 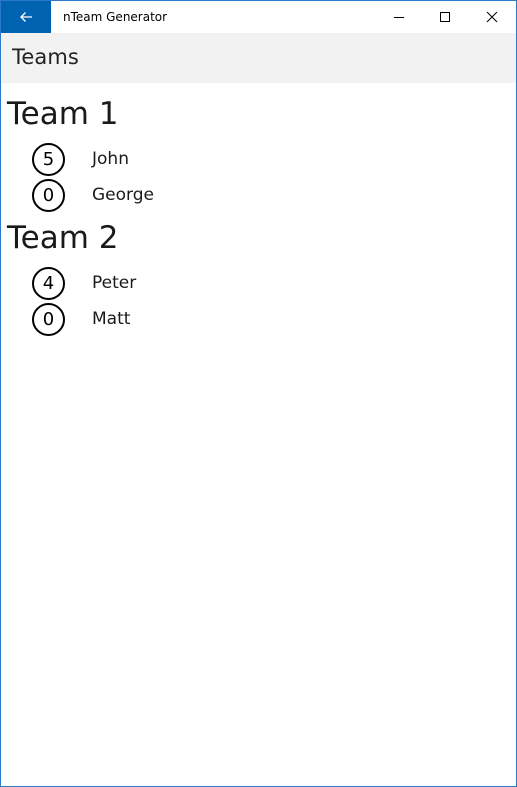 I want to click on close-button, so click(x=492, y=17).